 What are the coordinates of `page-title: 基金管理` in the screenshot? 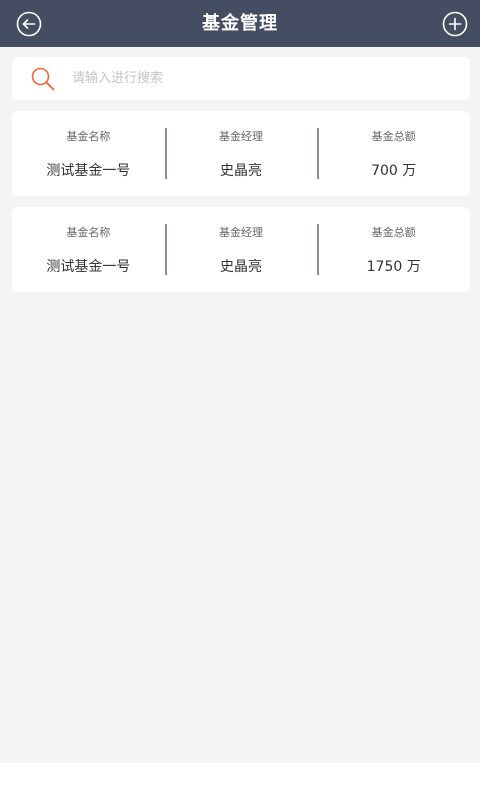 It's located at (240, 23).